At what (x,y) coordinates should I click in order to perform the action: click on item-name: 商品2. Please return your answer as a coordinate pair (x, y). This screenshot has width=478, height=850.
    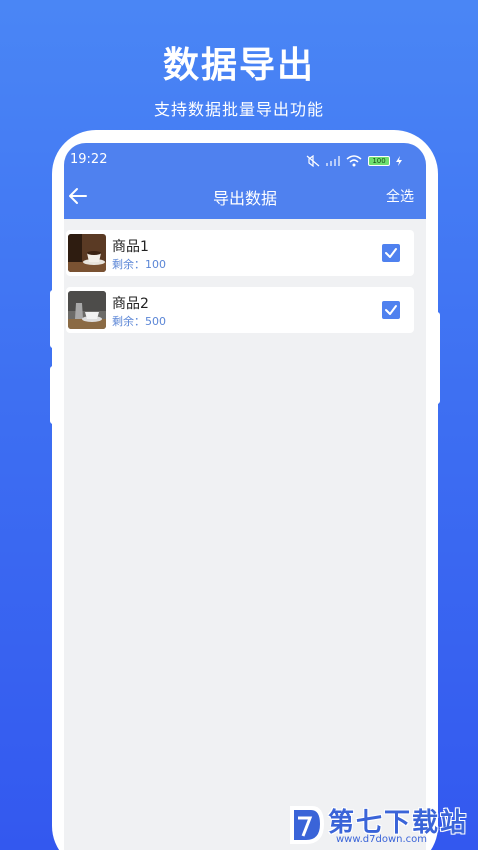
    Looking at the image, I should click on (130, 304).